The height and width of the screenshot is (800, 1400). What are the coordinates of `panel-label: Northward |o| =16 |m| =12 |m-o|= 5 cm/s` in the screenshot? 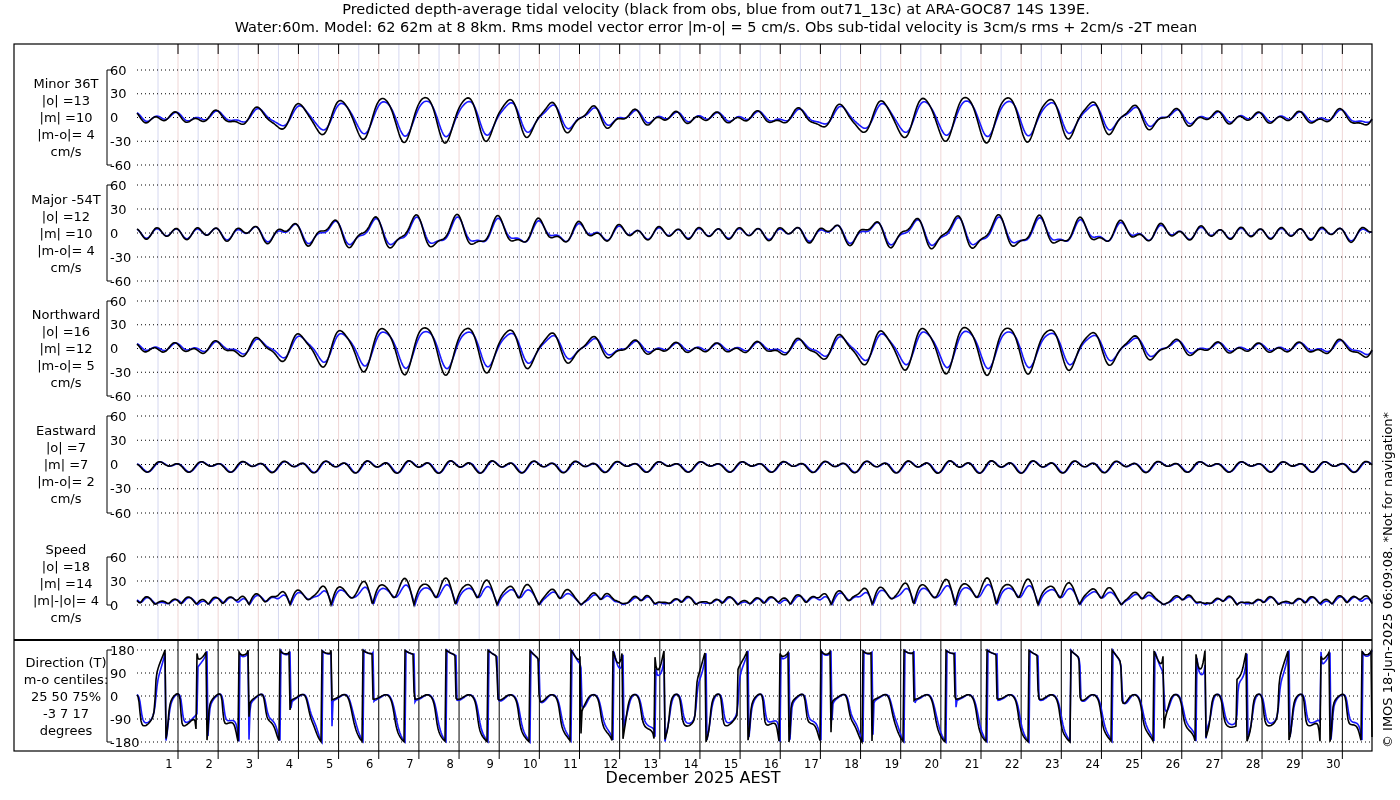 It's located at (66, 348).